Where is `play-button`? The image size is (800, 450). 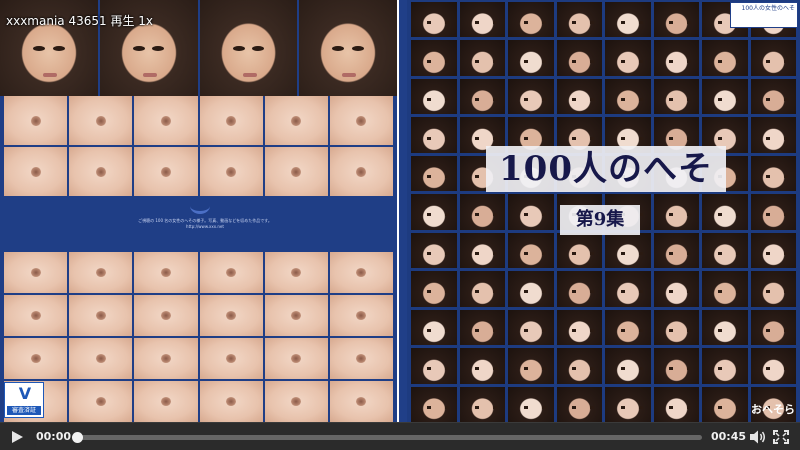 play-button is located at coordinates (17, 437).